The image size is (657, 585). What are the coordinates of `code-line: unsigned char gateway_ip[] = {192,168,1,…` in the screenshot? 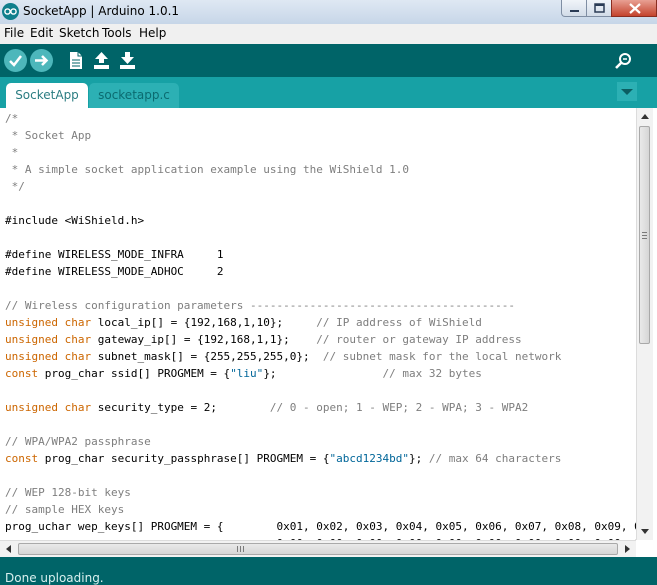 It's located at (263, 339).